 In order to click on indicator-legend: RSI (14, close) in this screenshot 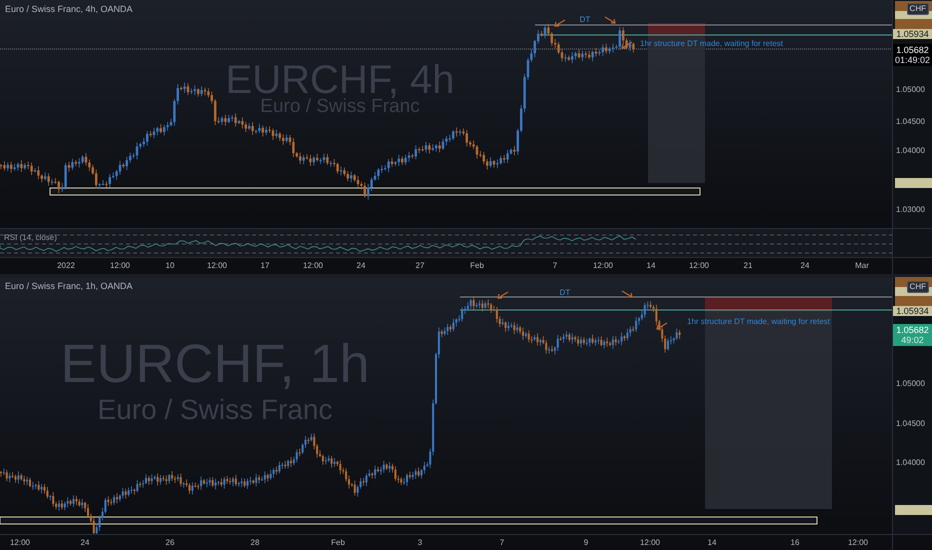, I will do `click(30, 238)`.